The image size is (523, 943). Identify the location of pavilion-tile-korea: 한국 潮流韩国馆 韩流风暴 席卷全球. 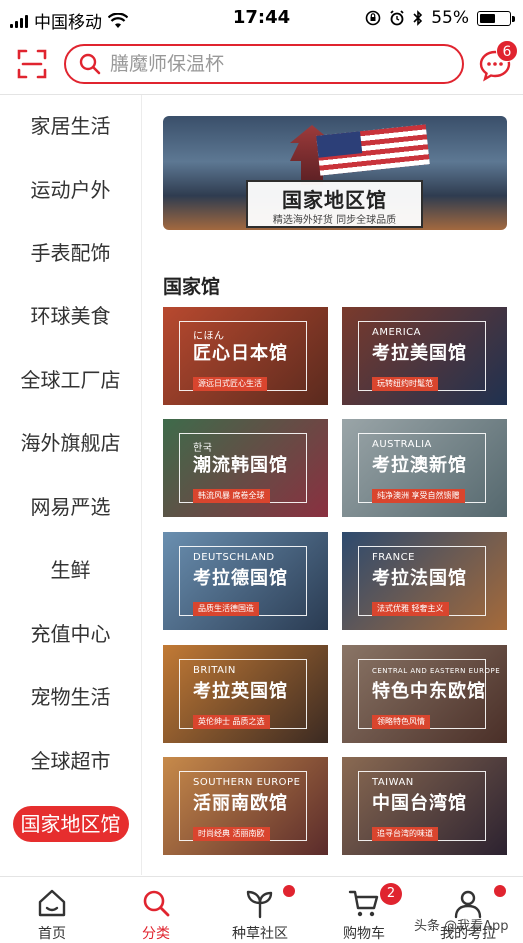
(245, 468).